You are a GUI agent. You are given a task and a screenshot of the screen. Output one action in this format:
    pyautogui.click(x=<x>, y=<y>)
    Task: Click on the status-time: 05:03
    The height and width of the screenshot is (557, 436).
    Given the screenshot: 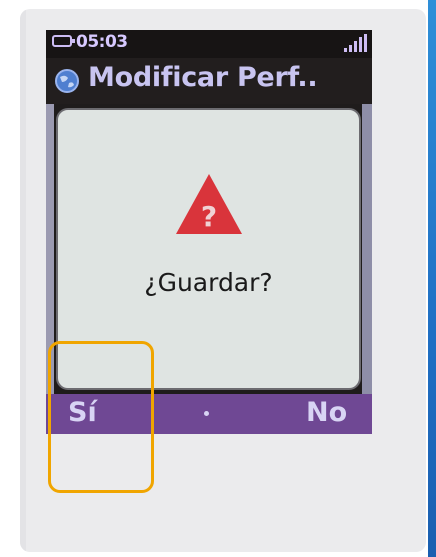 What is the action you would take?
    pyautogui.click(x=102, y=42)
    